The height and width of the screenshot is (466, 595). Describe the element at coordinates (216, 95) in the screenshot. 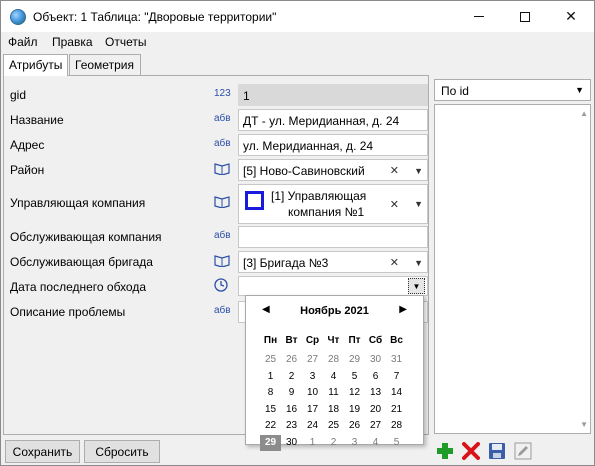

I see `attr-row-gid: gid 123 1` at that location.